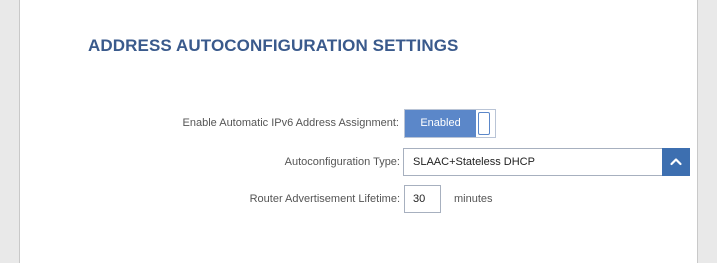 This screenshot has width=717, height=263. Describe the element at coordinates (546, 162) in the screenshot. I see `autoconfig-type-select: SLAAC+Stateless DHCP` at that location.